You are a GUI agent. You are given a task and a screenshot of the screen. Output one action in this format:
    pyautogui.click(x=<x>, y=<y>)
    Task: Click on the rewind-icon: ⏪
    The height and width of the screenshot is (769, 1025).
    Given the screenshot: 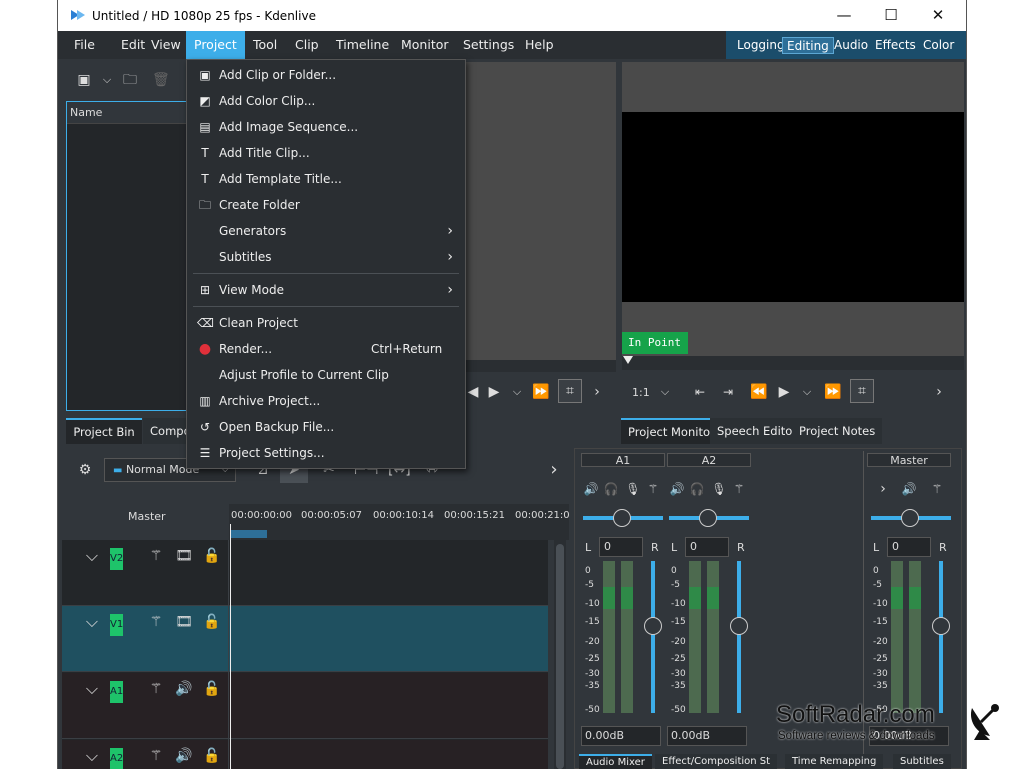 What is the action you would take?
    pyautogui.click(x=758, y=392)
    